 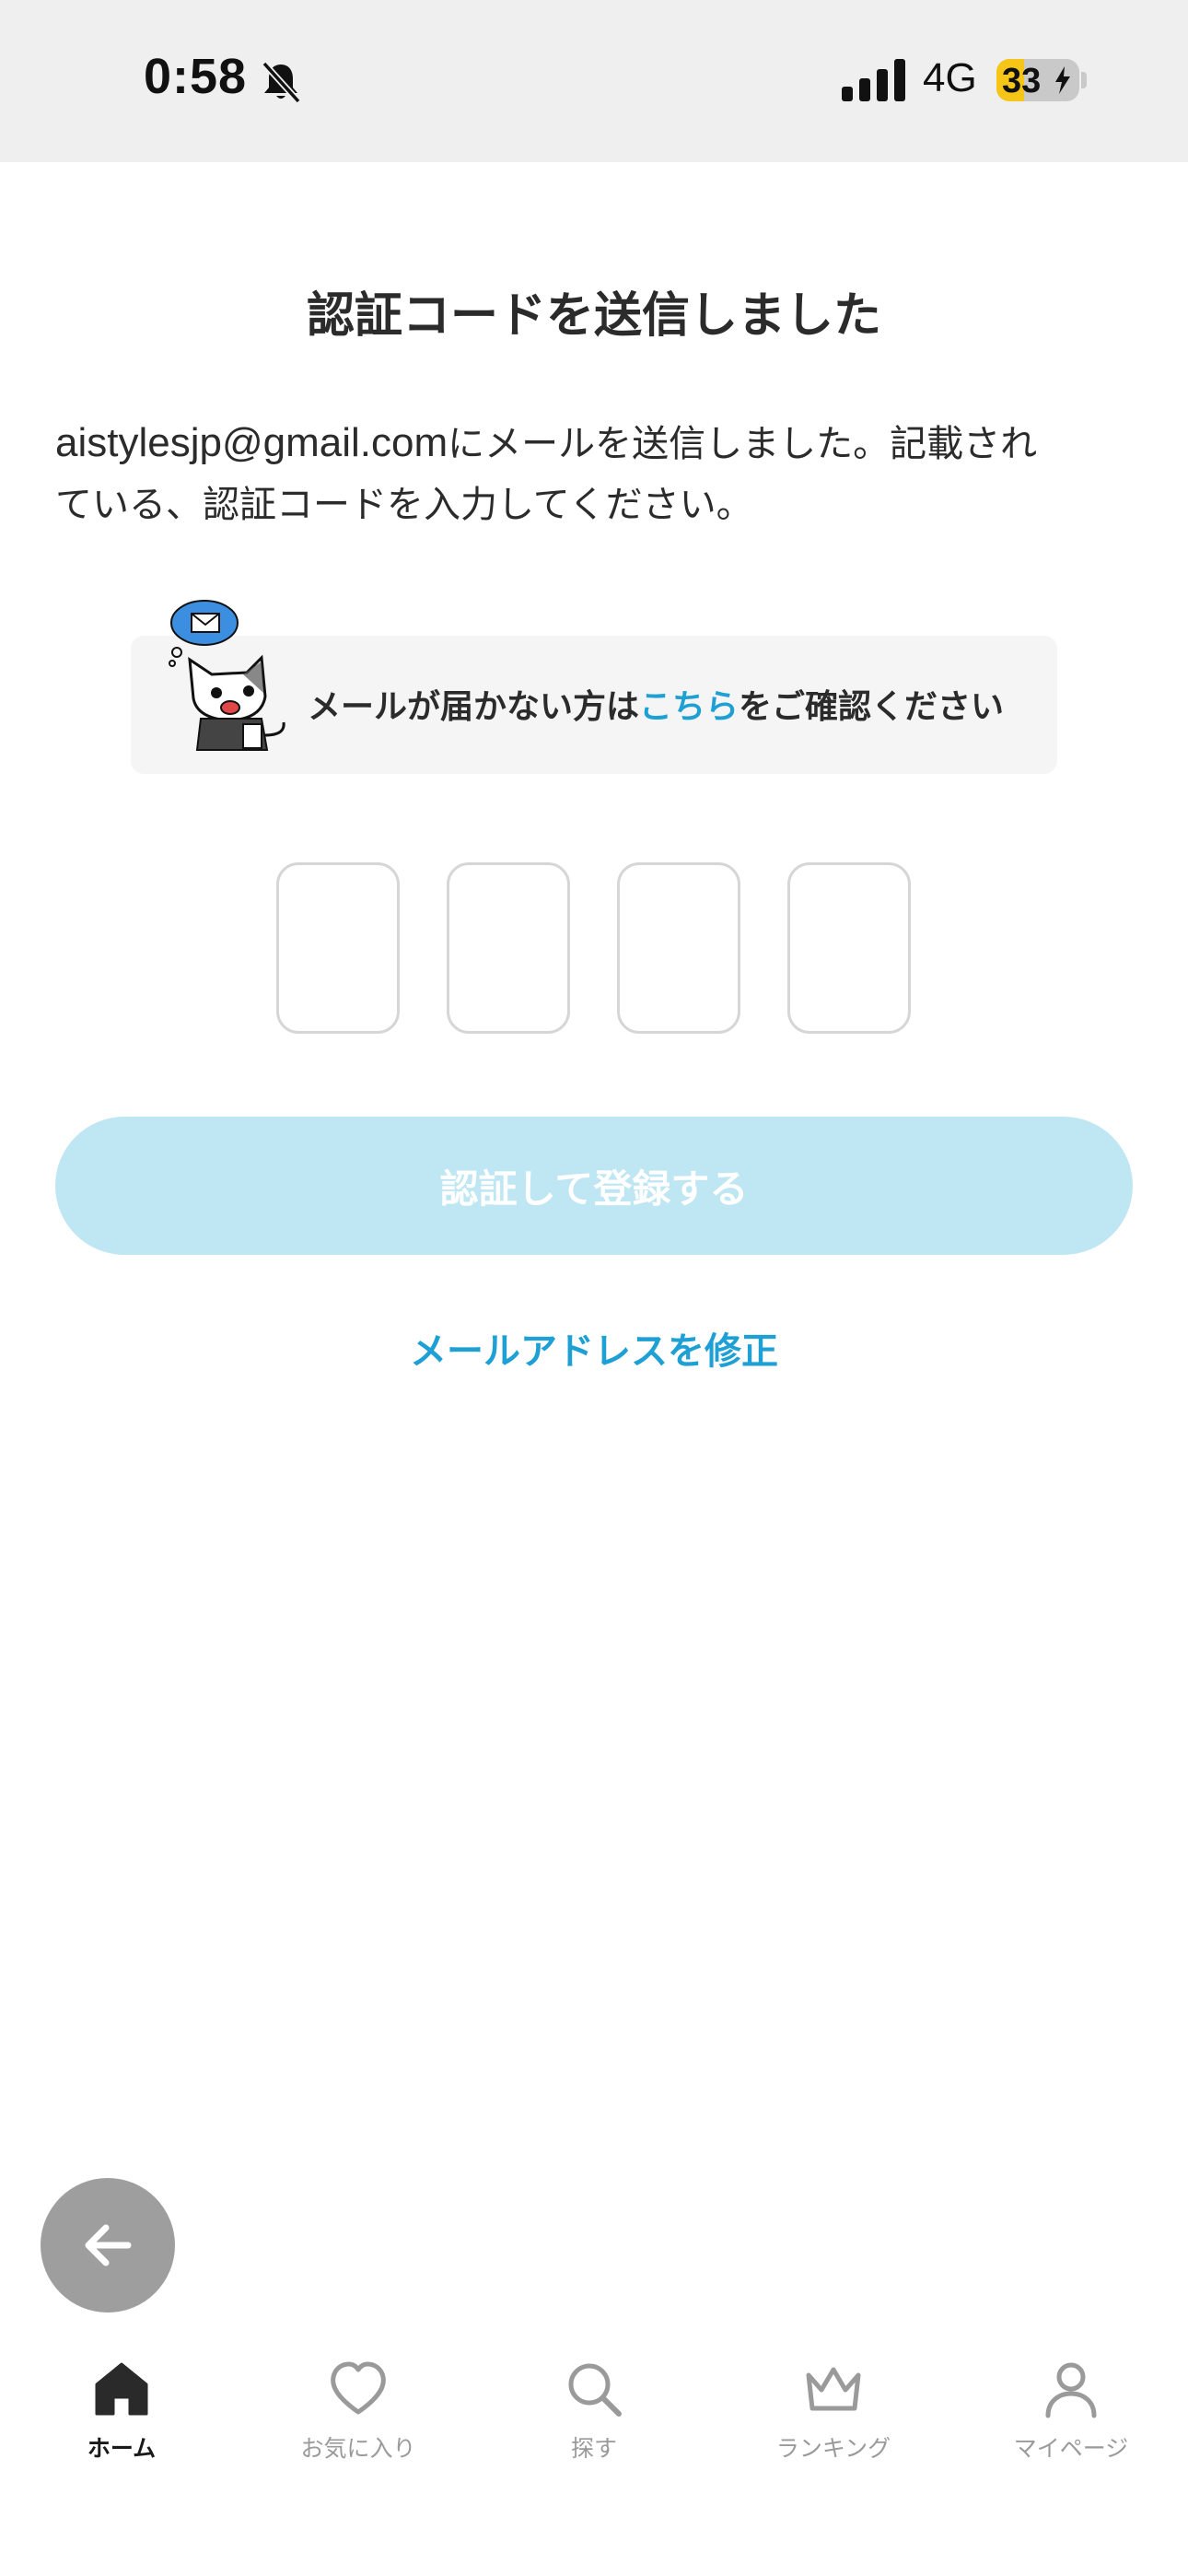 What do you see at coordinates (833, 2448) in the screenshot?
I see `tab-label: ランキング` at bounding box center [833, 2448].